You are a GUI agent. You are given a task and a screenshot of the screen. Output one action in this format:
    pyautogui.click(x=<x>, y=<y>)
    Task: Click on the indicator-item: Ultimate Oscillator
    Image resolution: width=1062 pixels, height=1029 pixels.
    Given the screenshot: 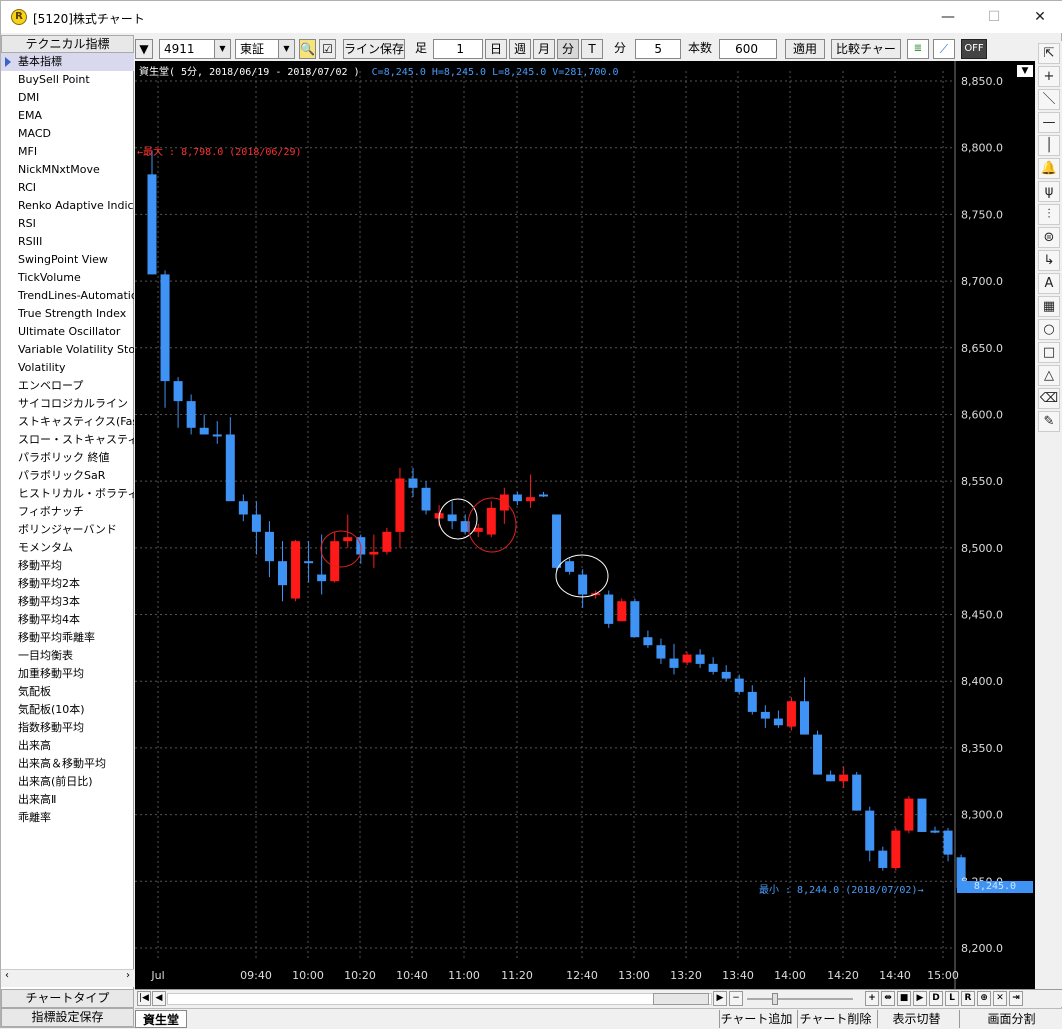 What is the action you would take?
    pyautogui.click(x=67, y=332)
    